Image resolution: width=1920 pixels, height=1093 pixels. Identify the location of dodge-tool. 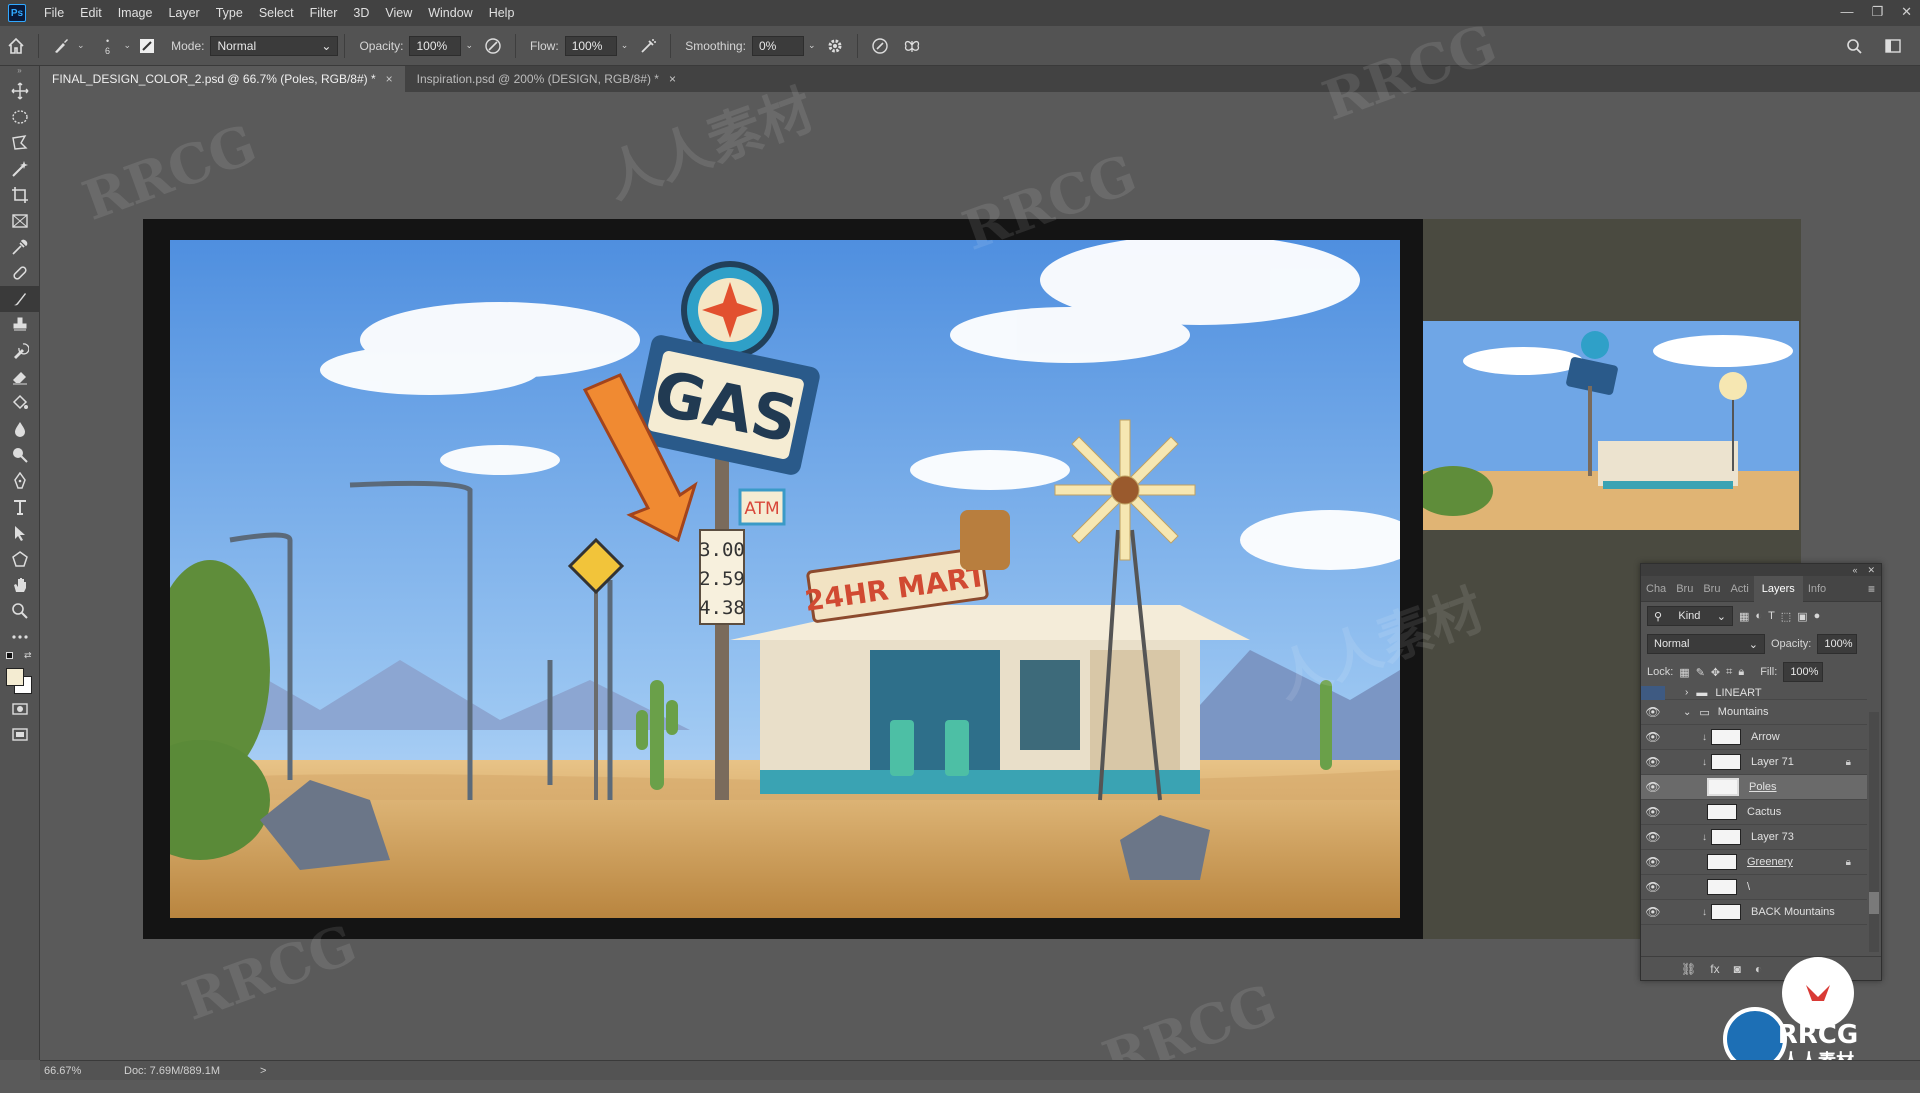
(20, 455).